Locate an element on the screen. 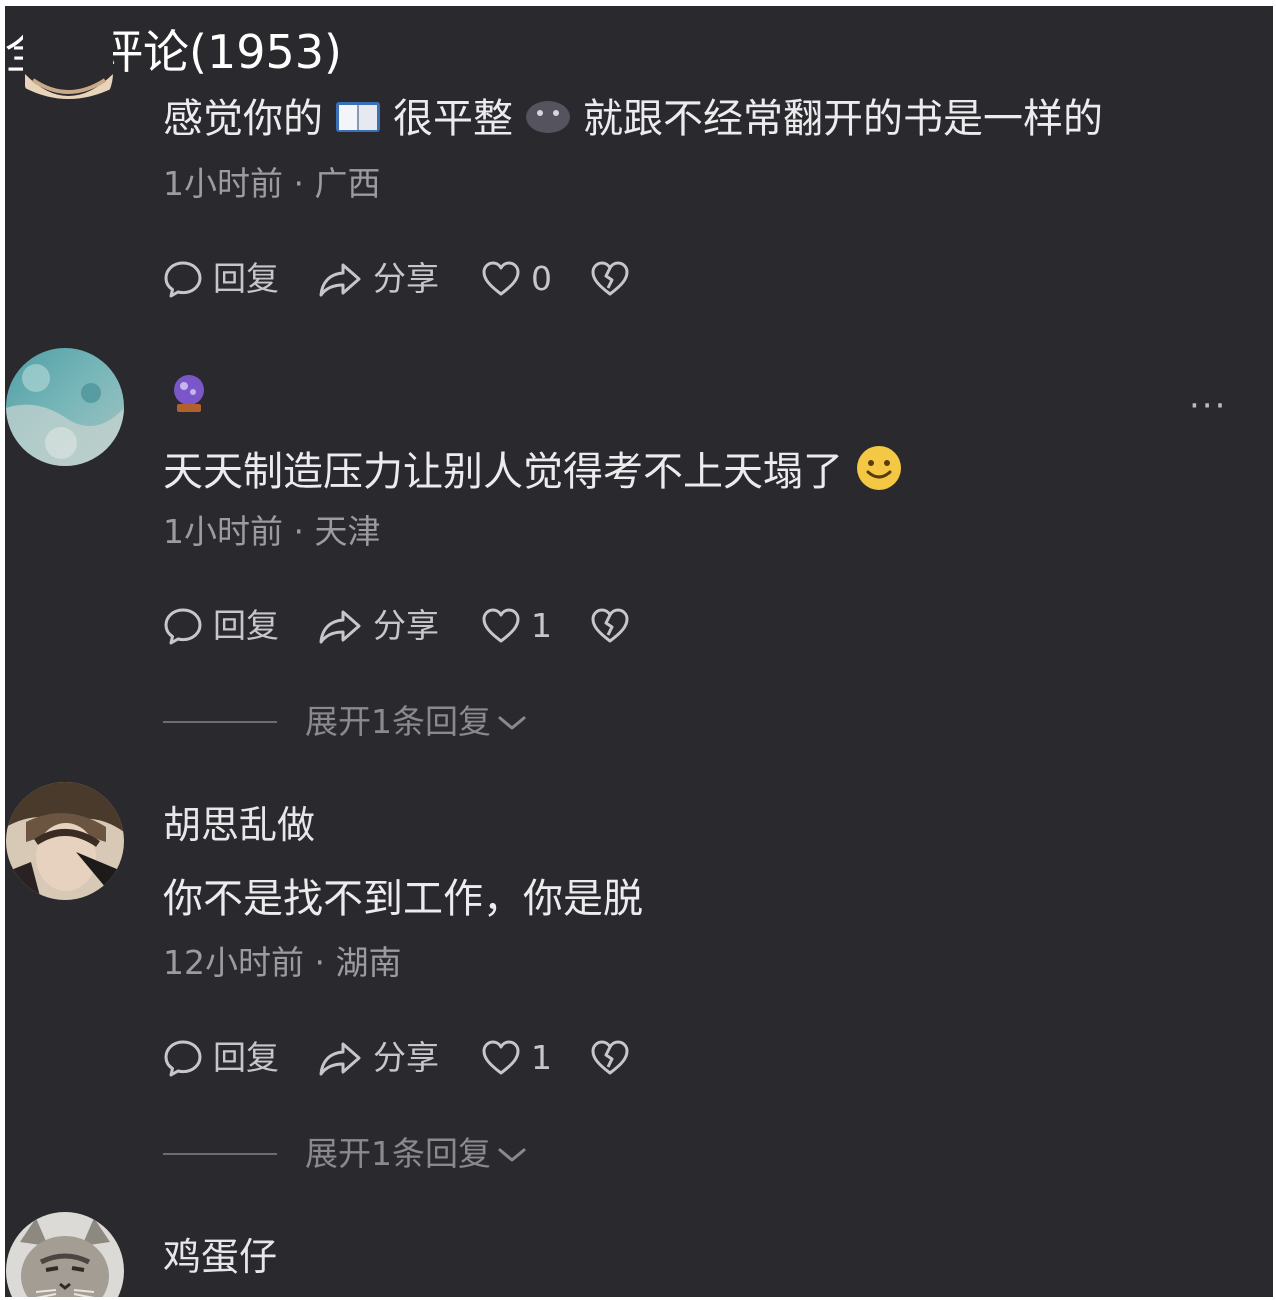  comment-actions: 回复 分享 0 is located at coordinates (396, 279).